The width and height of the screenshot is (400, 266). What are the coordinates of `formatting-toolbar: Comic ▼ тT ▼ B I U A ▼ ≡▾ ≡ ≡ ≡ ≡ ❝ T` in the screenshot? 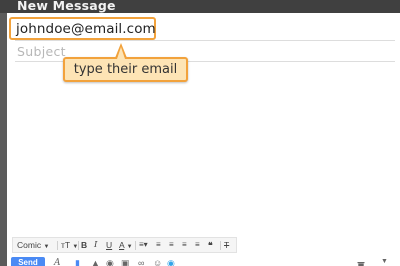 It's located at (124, 245).